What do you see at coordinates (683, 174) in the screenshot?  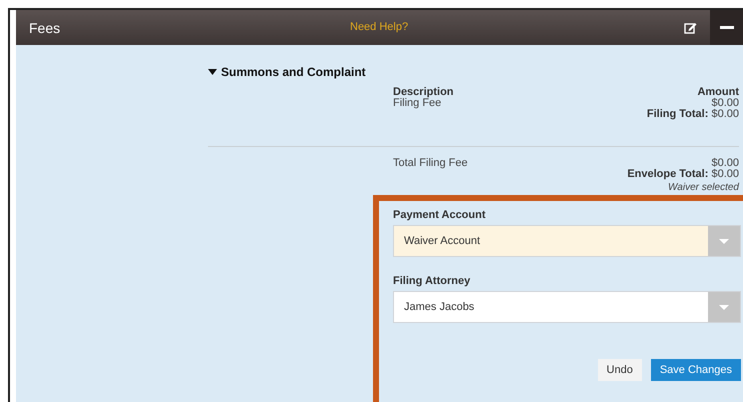 I see `envelope-total: Envelope Total: $0.00` at bounding box center [683, 174].